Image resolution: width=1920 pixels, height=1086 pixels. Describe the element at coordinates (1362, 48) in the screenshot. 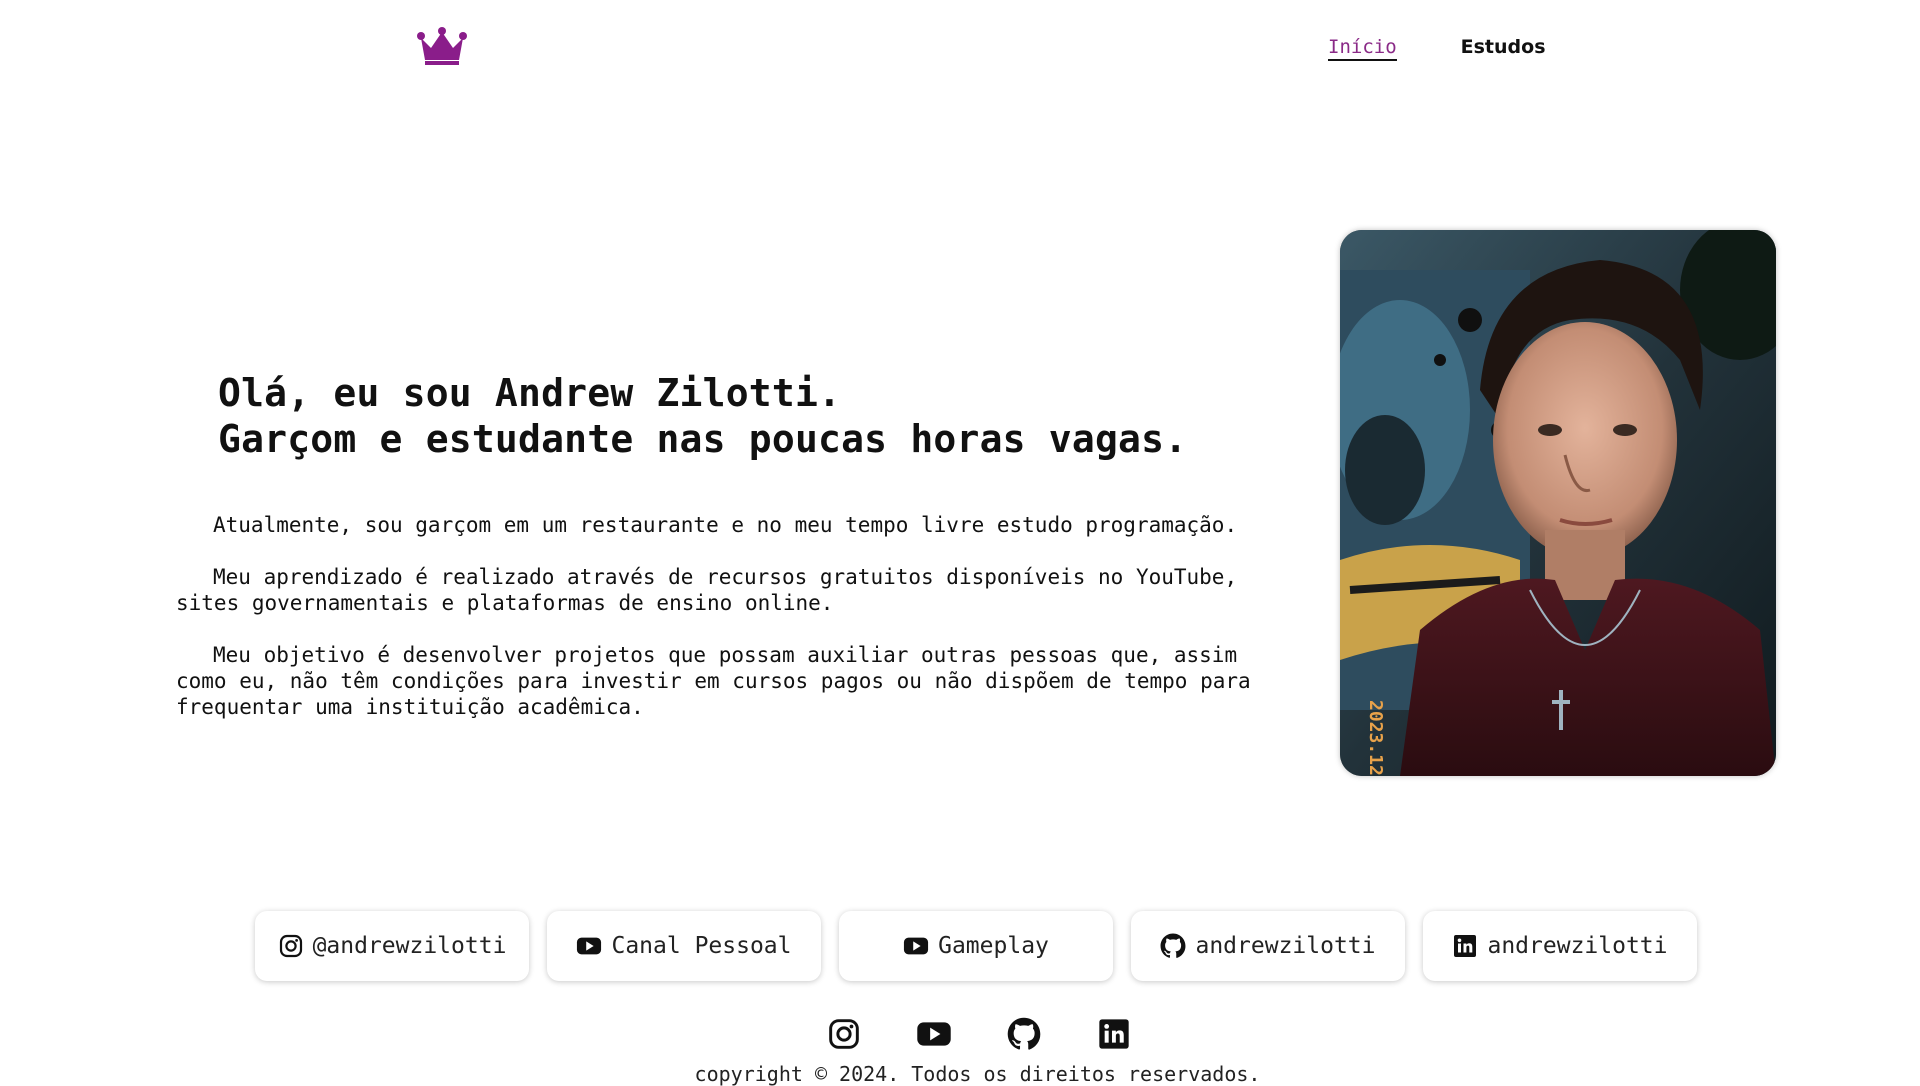

I see `nav-inicio: Início` at that location.